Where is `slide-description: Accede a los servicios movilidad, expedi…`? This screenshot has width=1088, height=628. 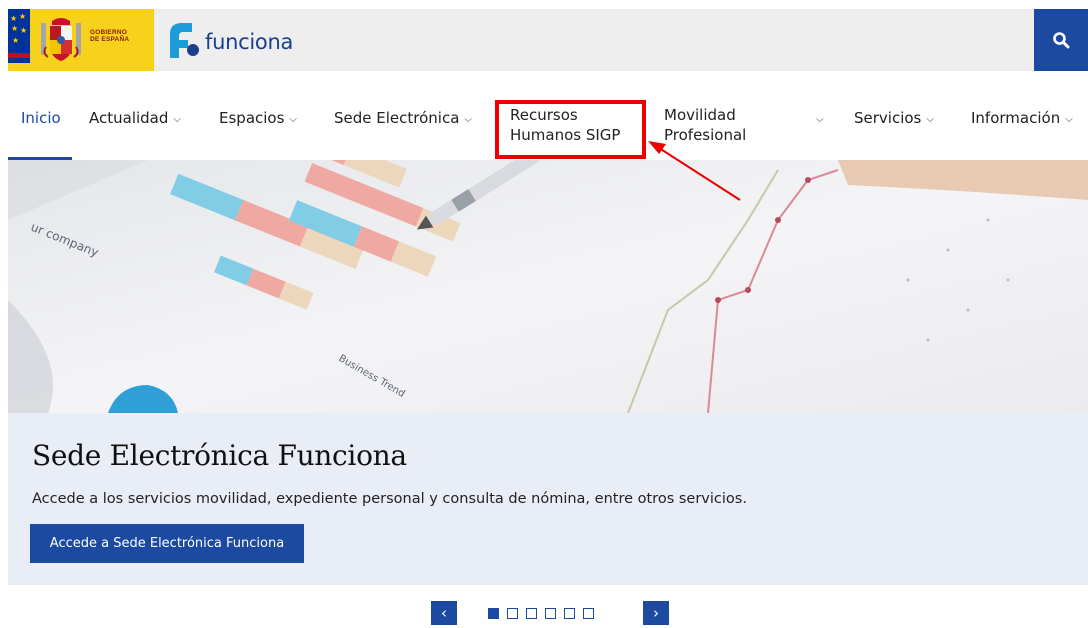
slide-description: Accede a los servicios movilidad, expedi… is located at coordinates (389, 499).